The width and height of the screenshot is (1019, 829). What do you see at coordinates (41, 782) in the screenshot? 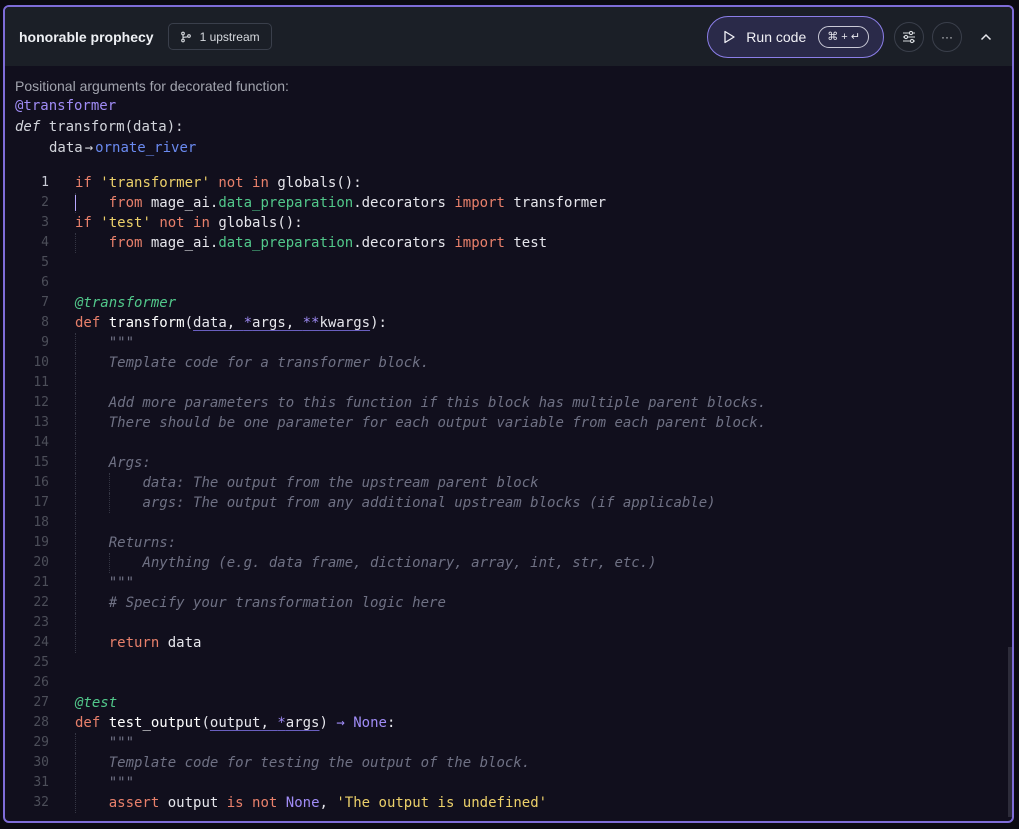
I see `line-number: 31` at bounding box center [41, 782].